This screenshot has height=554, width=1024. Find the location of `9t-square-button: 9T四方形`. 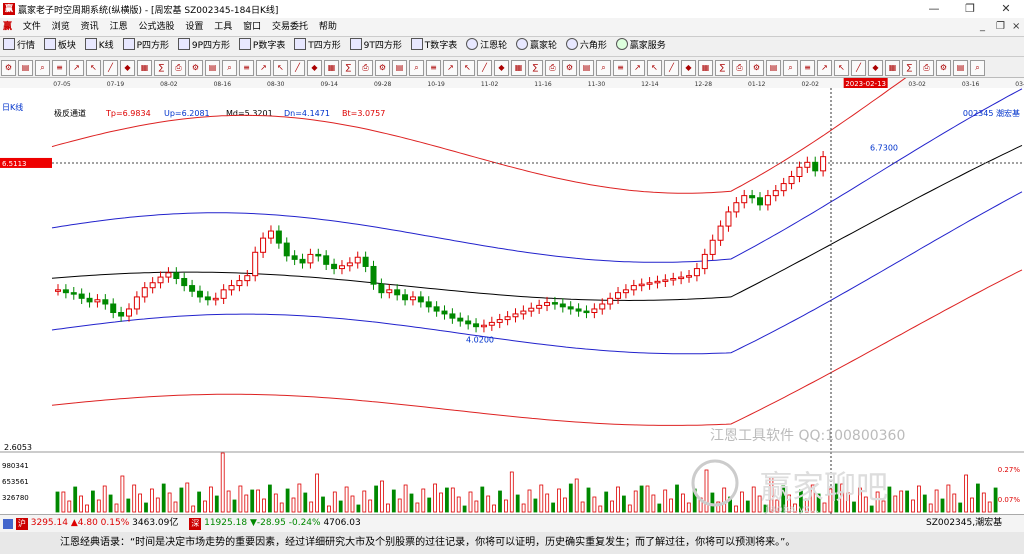

9t-square-button: 9T四方形 is located at coordinates (376, 46).